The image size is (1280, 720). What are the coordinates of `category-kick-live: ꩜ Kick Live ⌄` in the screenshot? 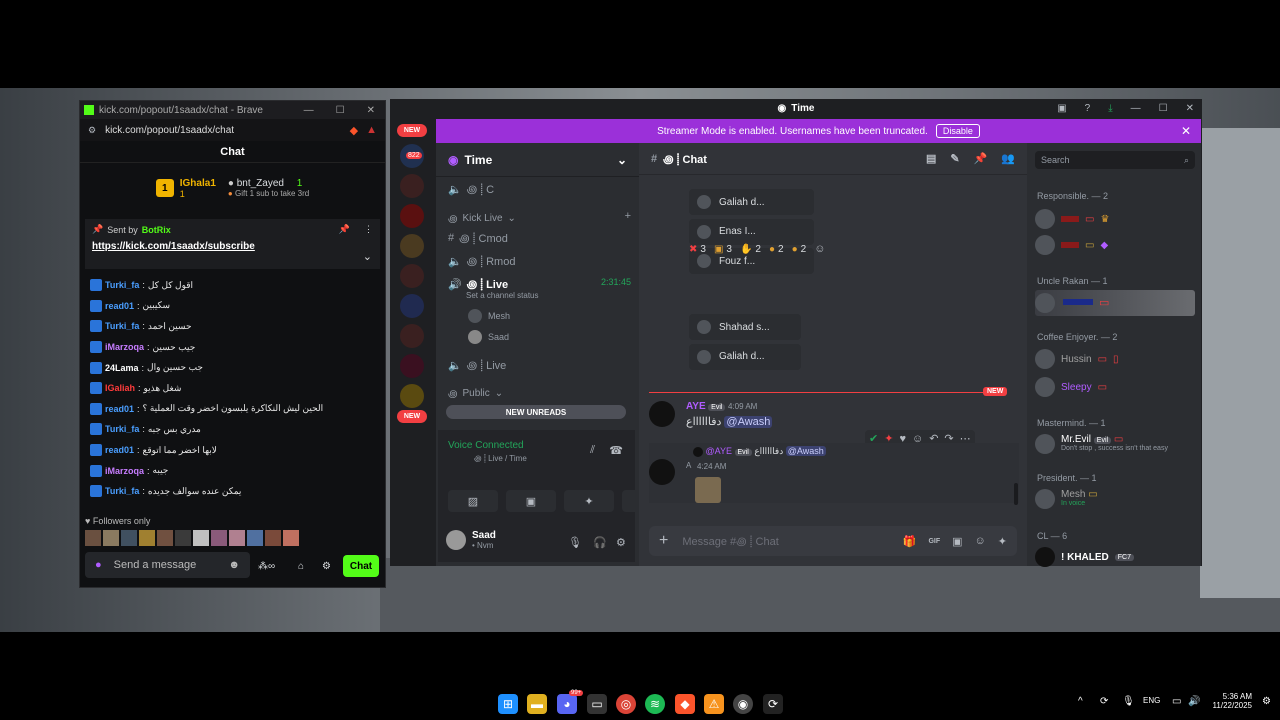 It's located at (482, 218).